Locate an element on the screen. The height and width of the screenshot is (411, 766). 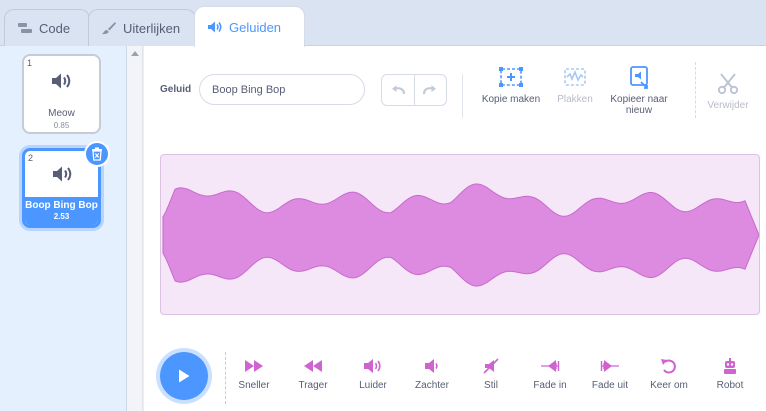
tab-costumes-label: Uiterlijken is located at coordinates (152, 28).